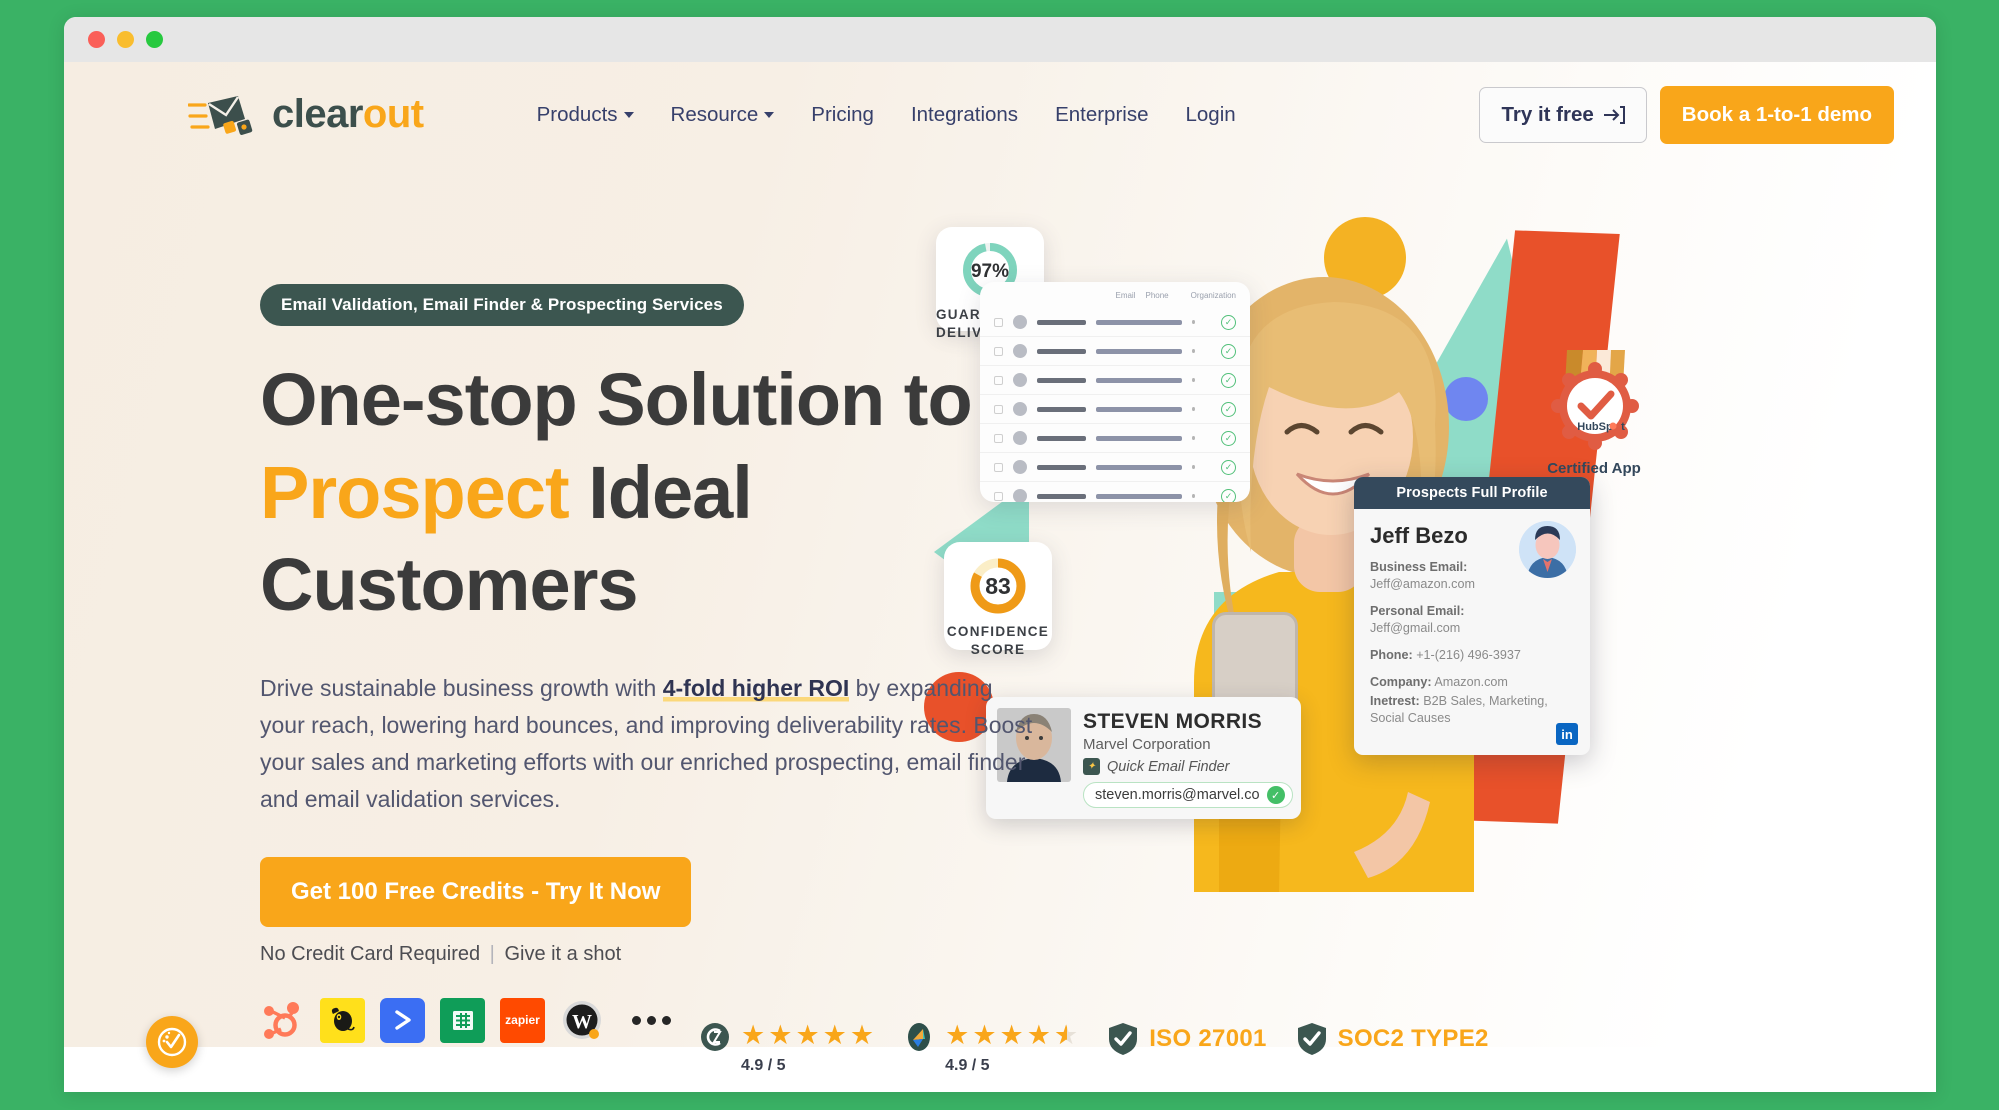 The image size is (1999, 1110). Describe the element at coordinates (1091, 767) in the screenshot. I see `email-finder-icon: ✦` at that location.